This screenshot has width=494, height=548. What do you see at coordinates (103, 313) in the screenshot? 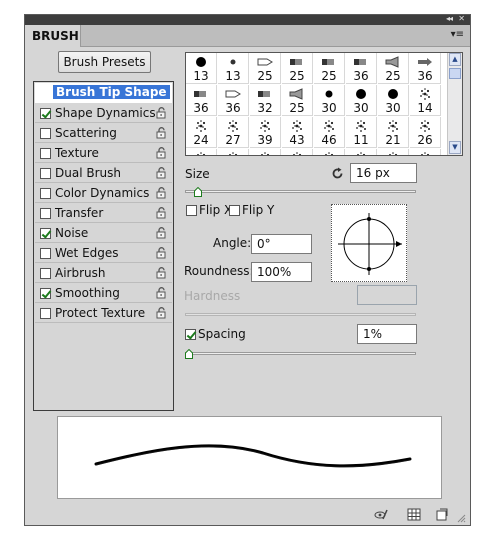
I see `option-protect-texture: Protect Texture` at bounding box center [103, 313].